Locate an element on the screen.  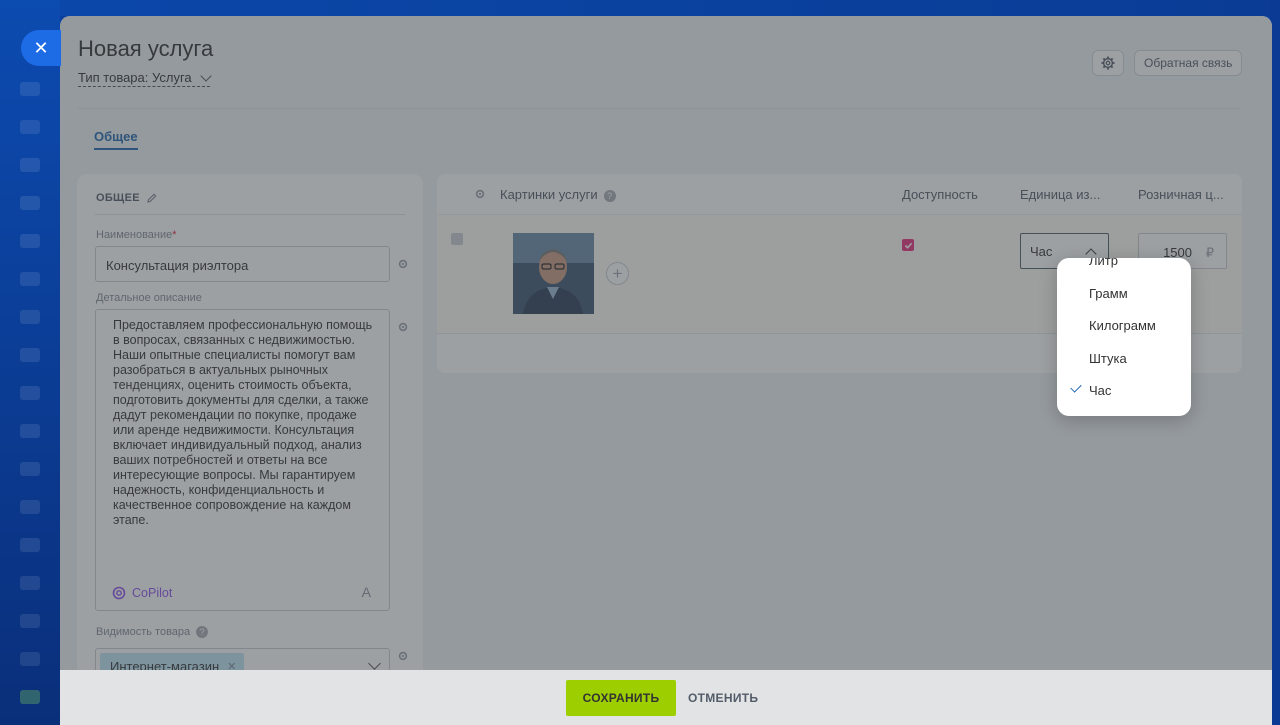
section-divider is located at coordinates (250, 214).